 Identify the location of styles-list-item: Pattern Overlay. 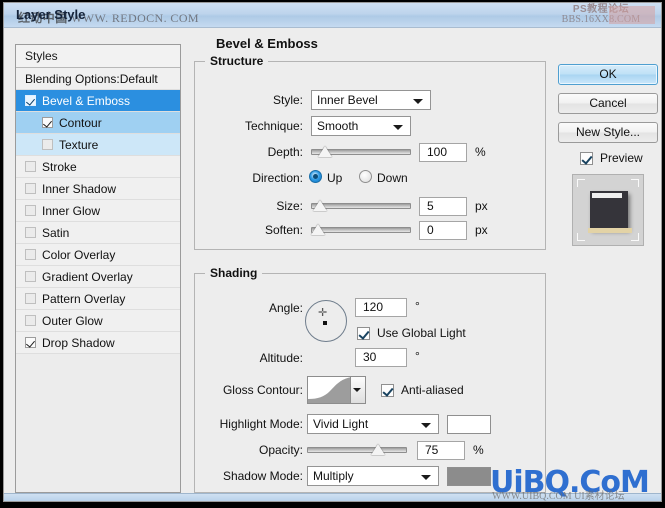
(98, 299).